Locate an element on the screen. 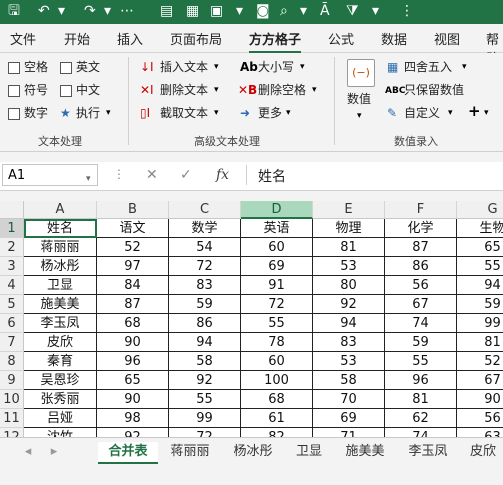 The width and height of the screenshot is (503, 485). select-all-corner is located at coordinates (12, 210).